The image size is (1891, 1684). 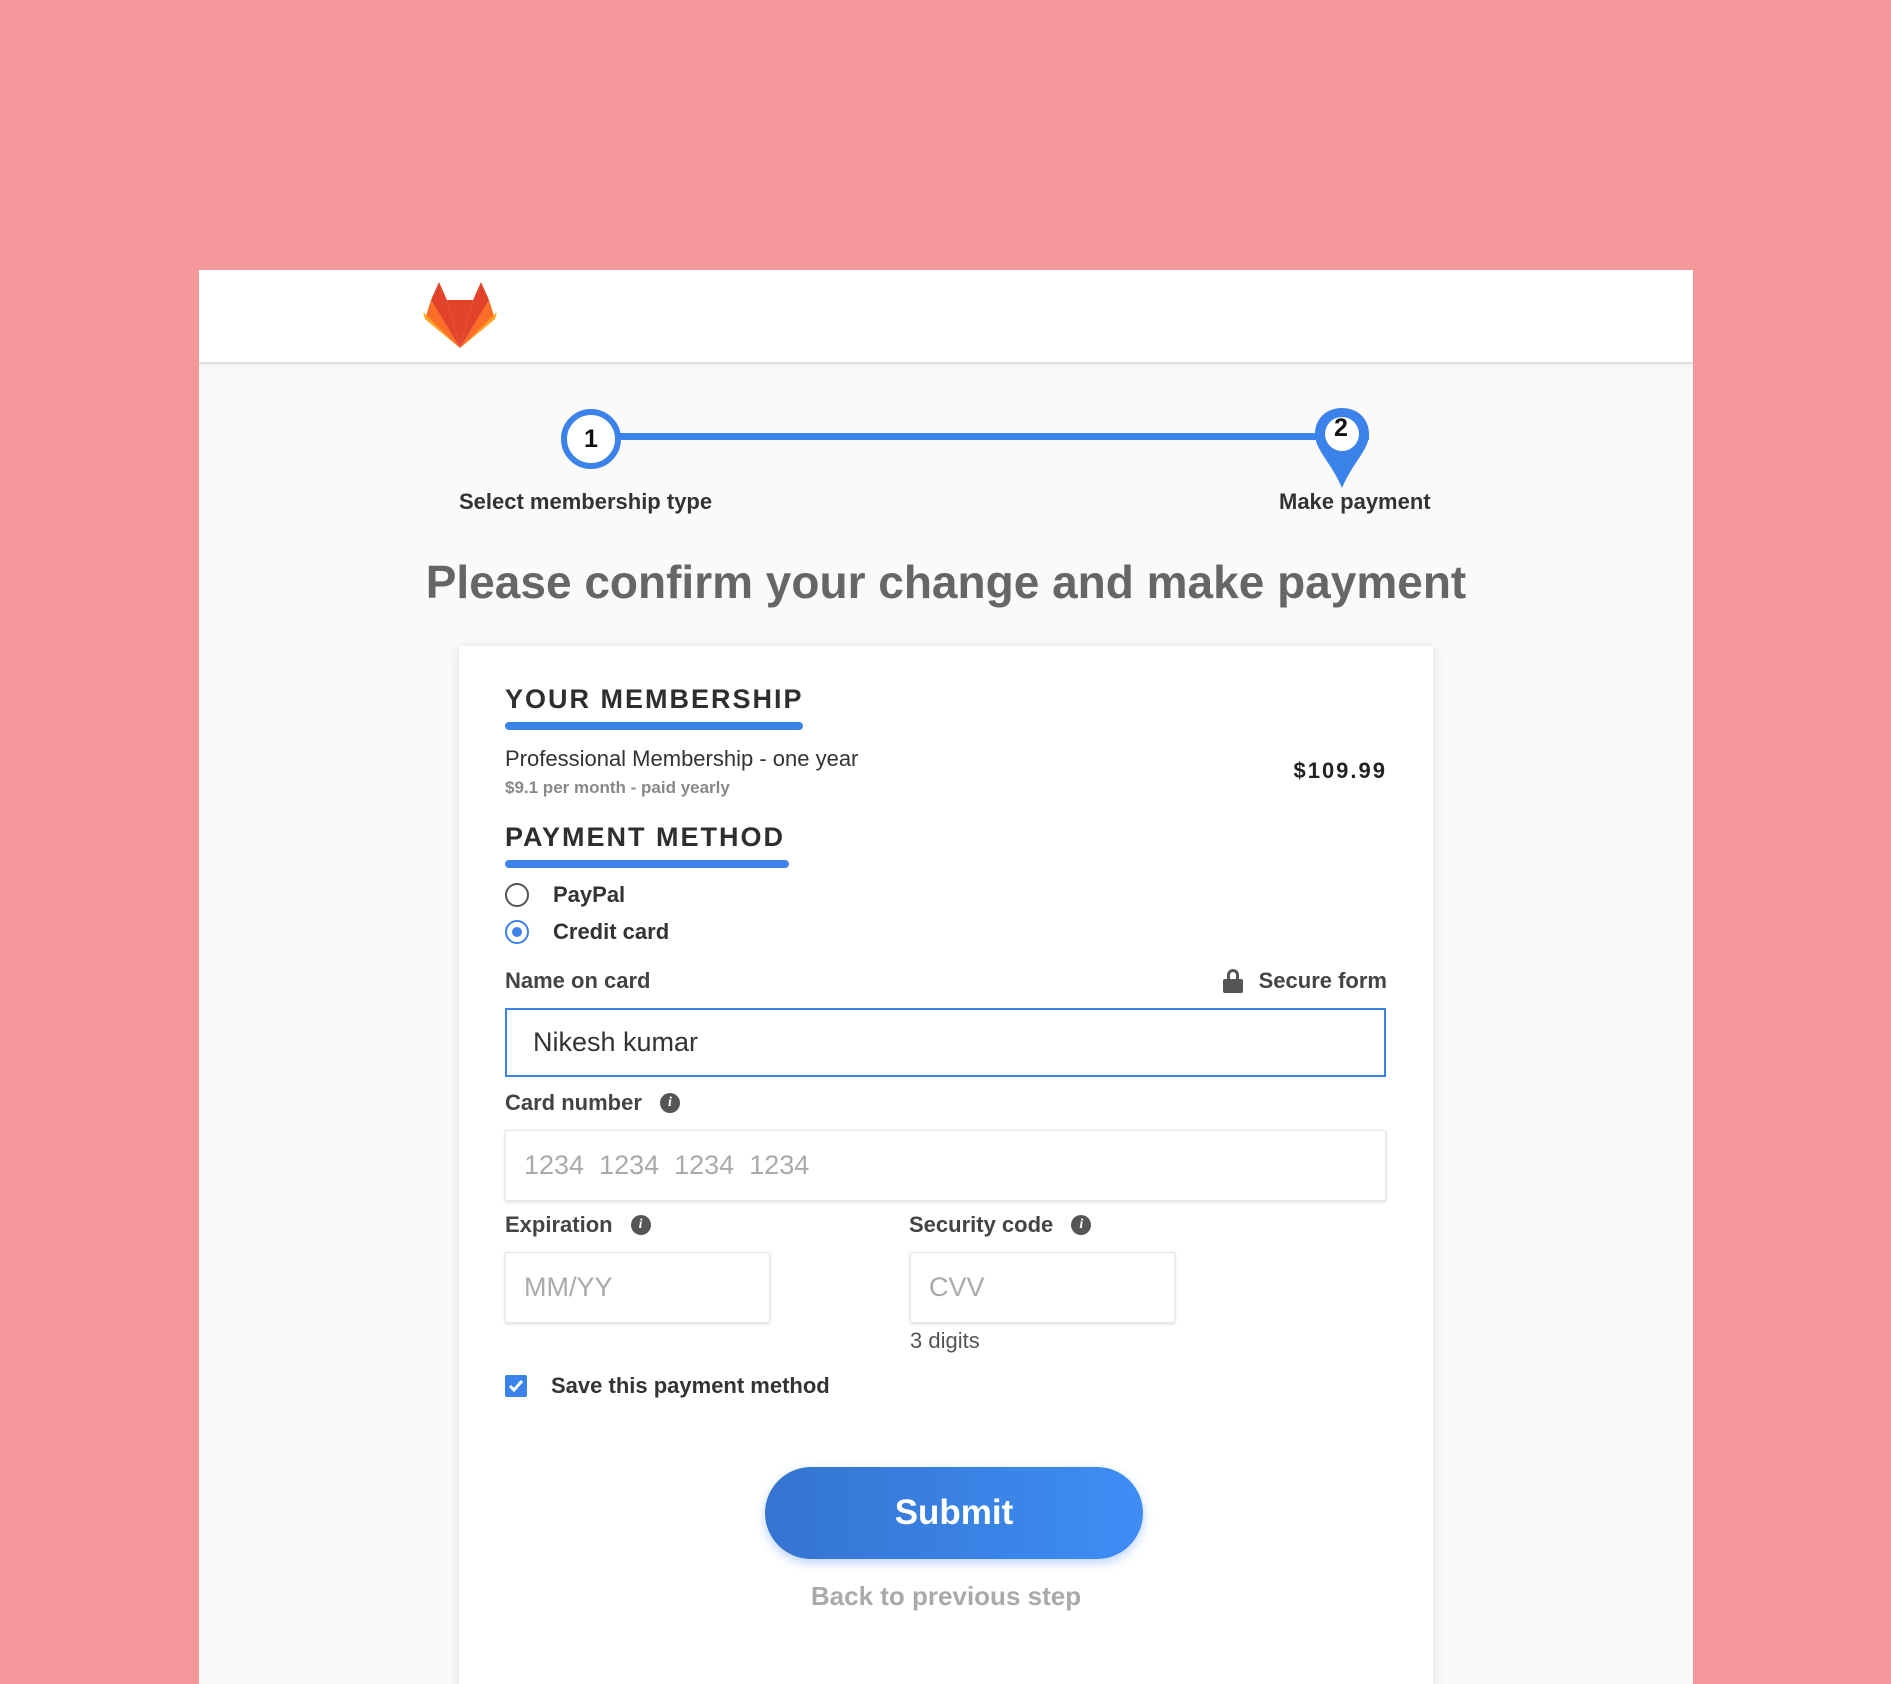 I want to click on radio-credit-card: Credit card, so click(x=587, y=932).